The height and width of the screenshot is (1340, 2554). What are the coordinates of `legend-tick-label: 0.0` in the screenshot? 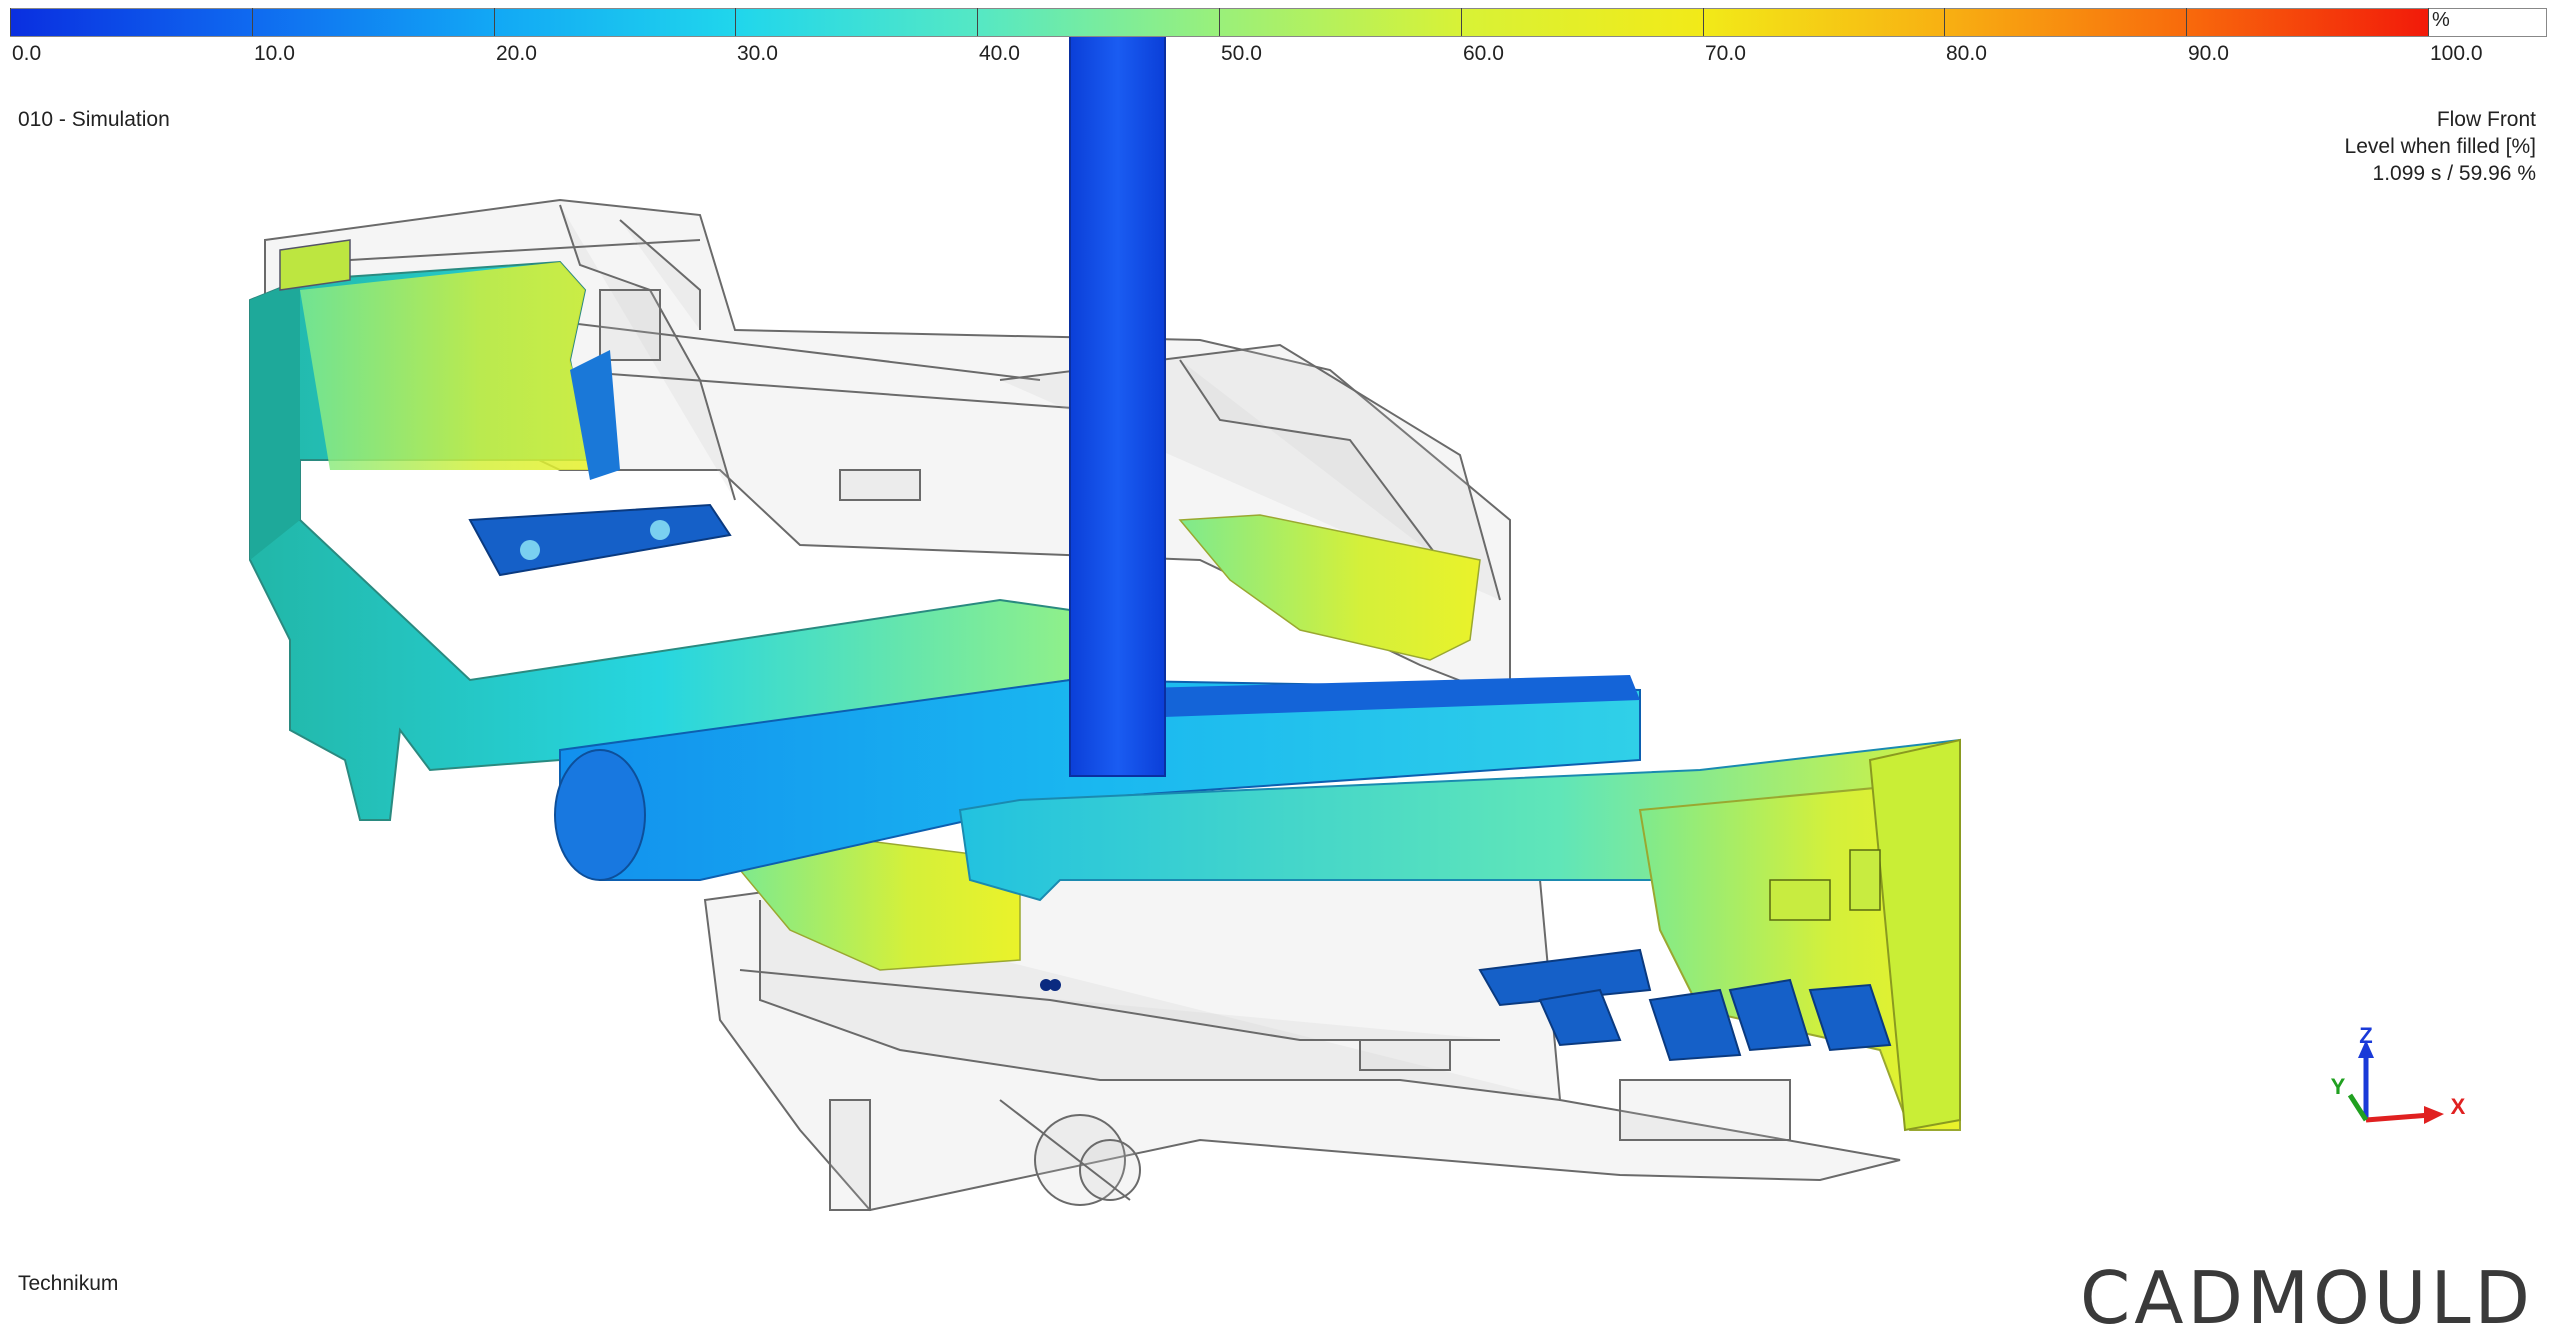 It's located at (27, 53).